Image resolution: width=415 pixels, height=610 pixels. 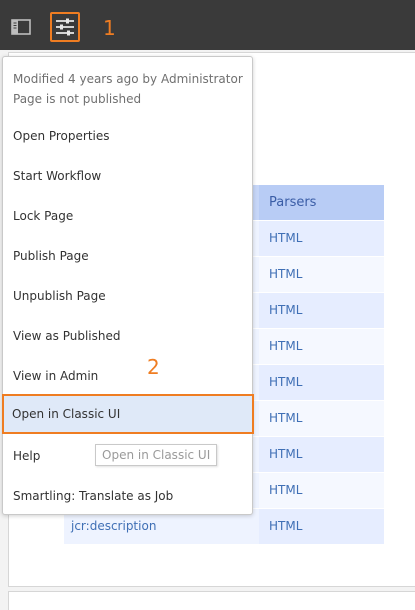 What do you see at coordinates (77, 99) in the screenshot?
I see `publish-status: Page is not published` at bounding box center [77, 99].